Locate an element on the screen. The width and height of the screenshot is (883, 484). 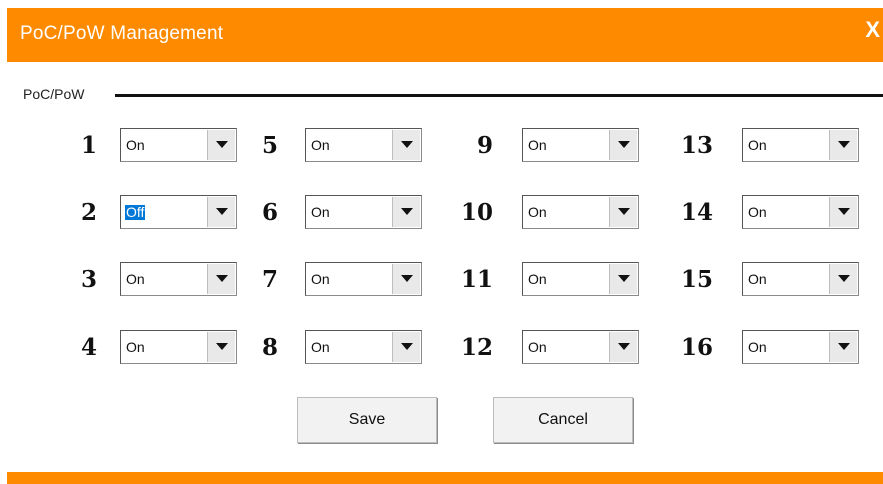
port-11-select: On is located at coordinates (580, 279).